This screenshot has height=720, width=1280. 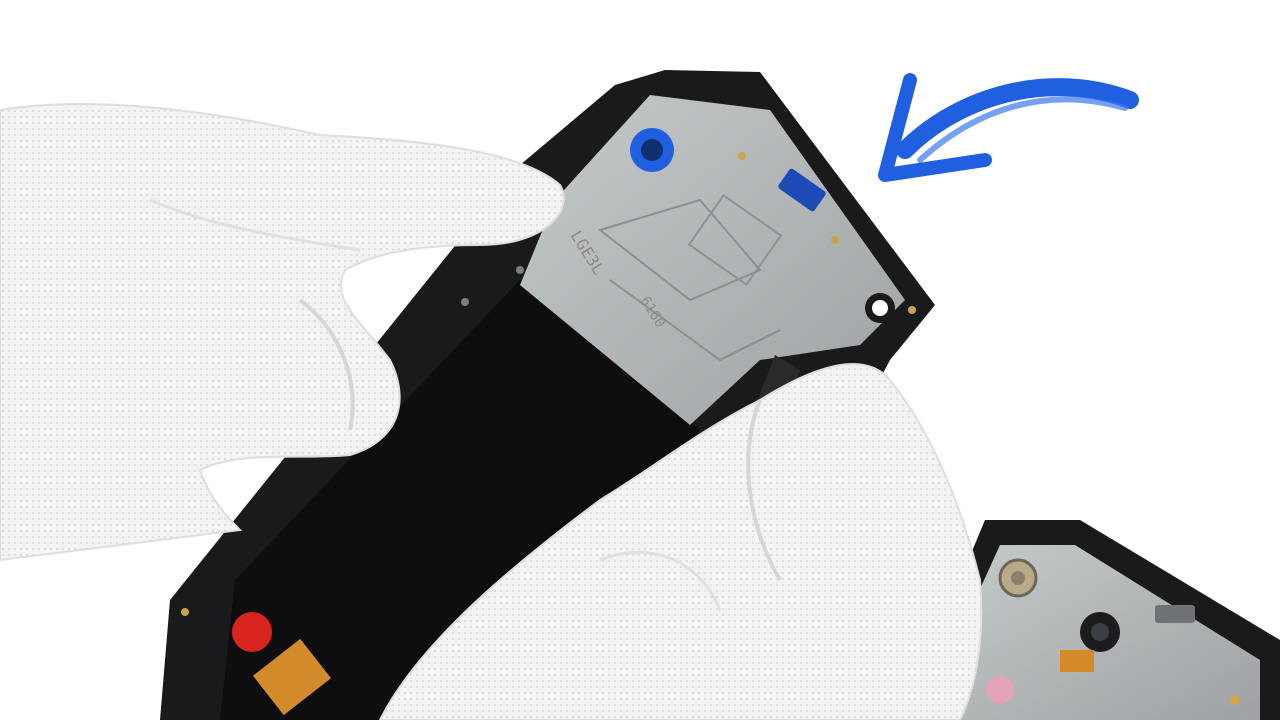 What do you see at coordinates (252, 632) in the screenshot?
I see `red-sticker-icon` at bounding box center [252, 632].